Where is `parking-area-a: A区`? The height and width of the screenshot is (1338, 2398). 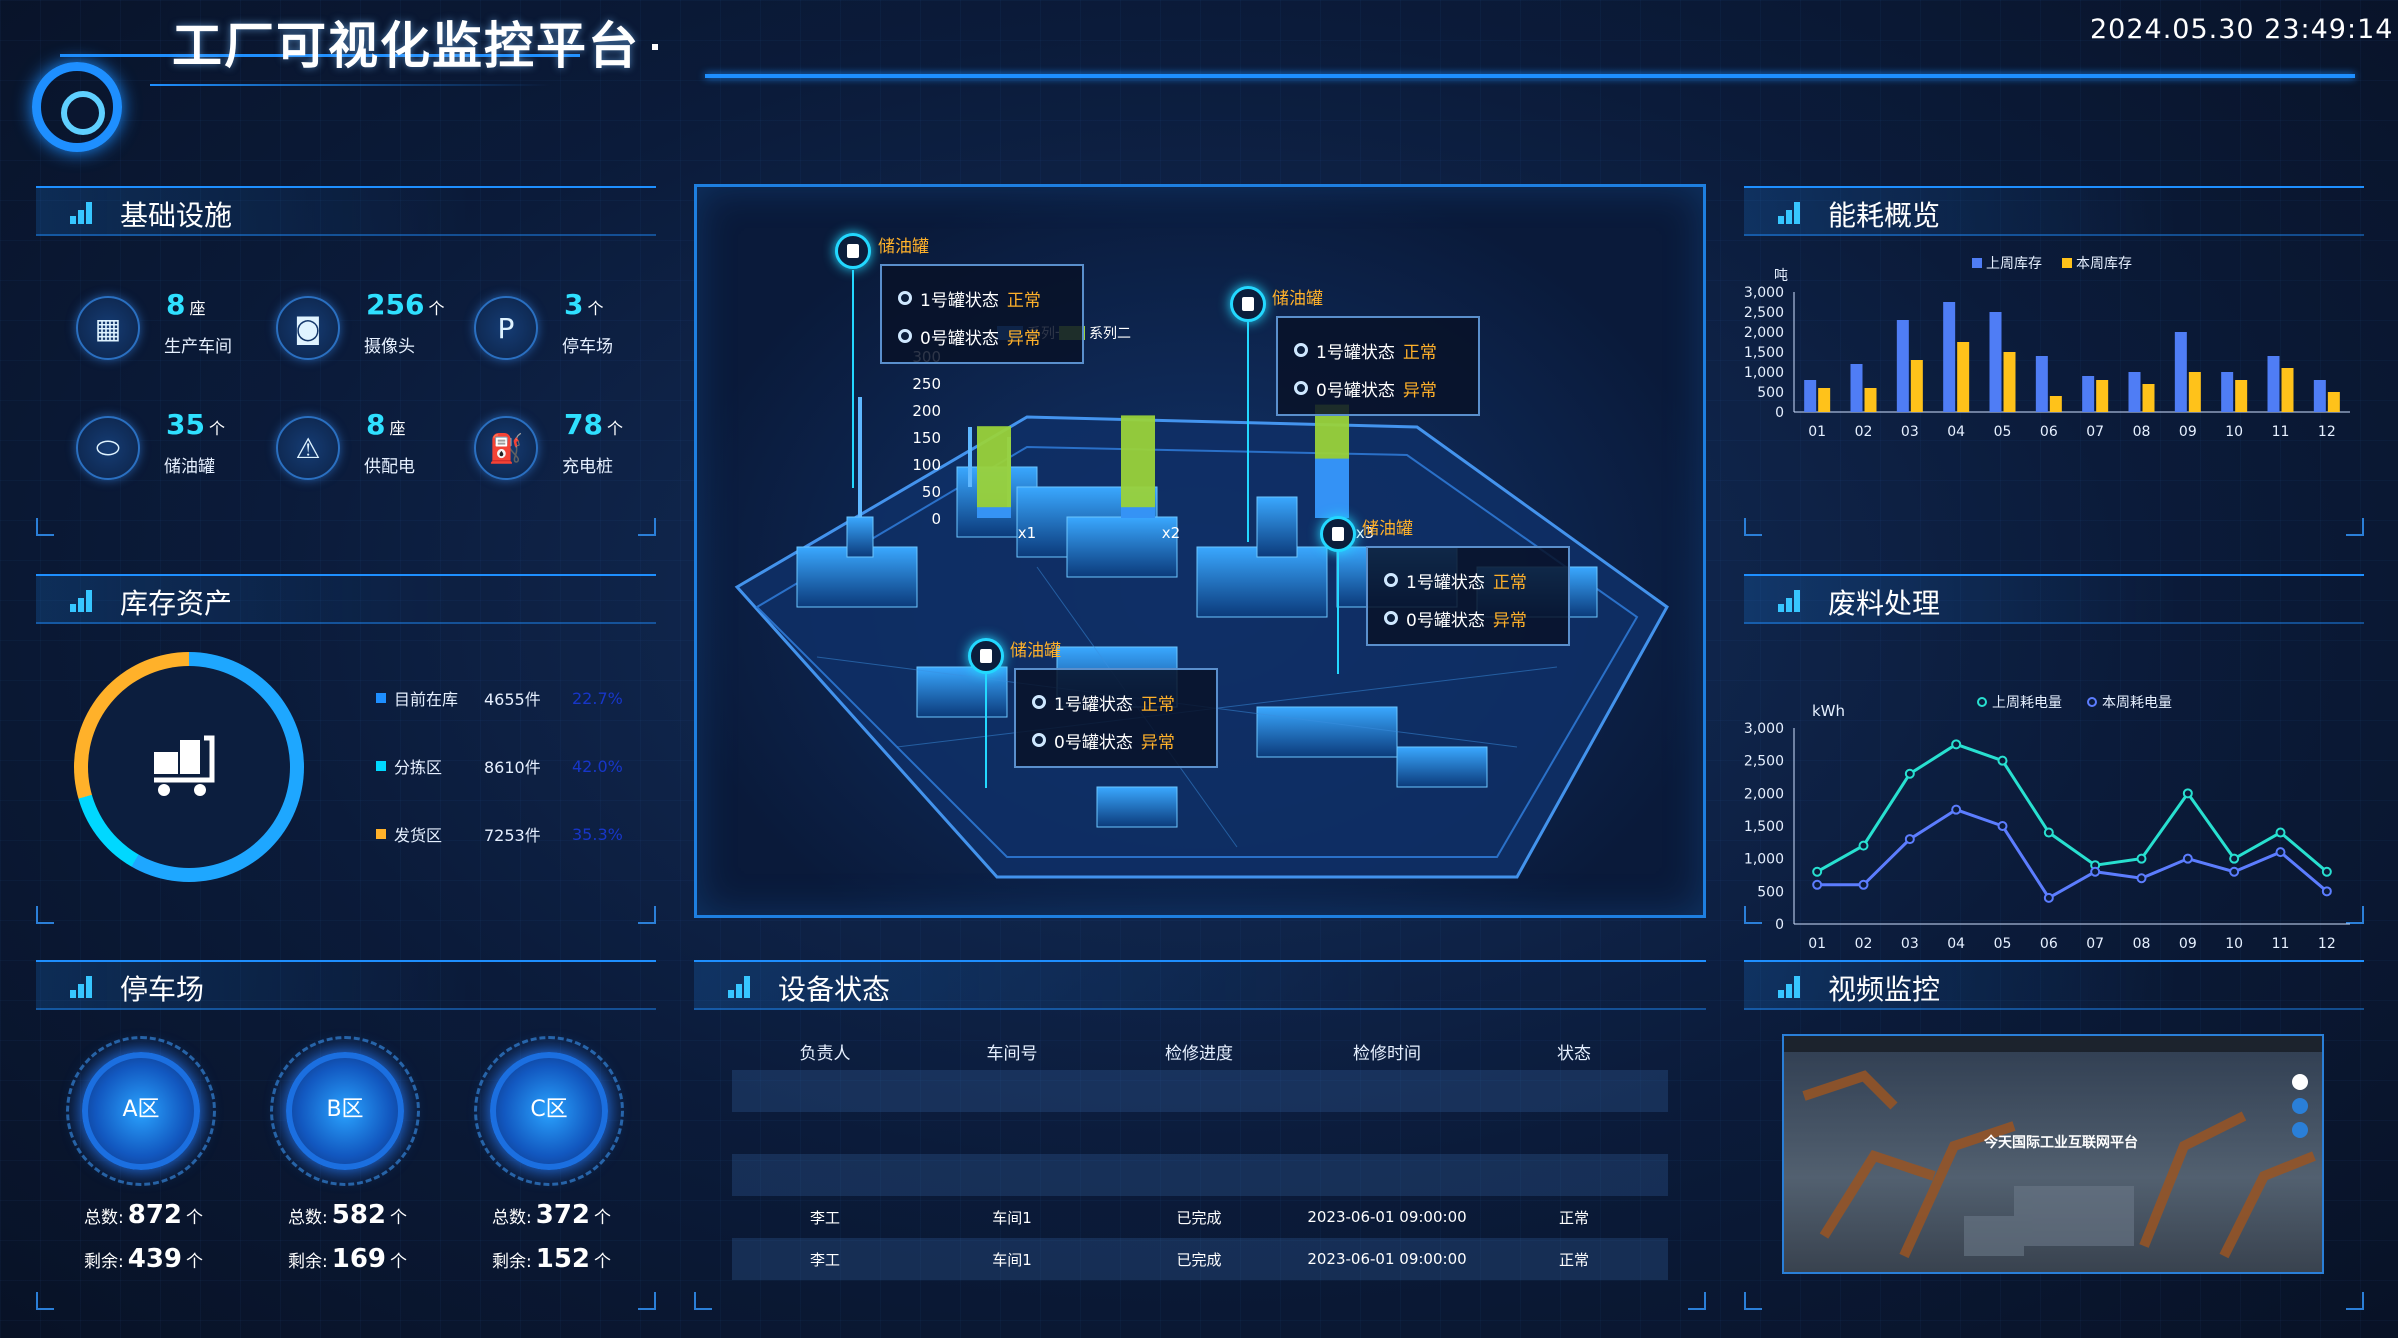
parking-area-a: A区 is located at coordinates (141, 1111).